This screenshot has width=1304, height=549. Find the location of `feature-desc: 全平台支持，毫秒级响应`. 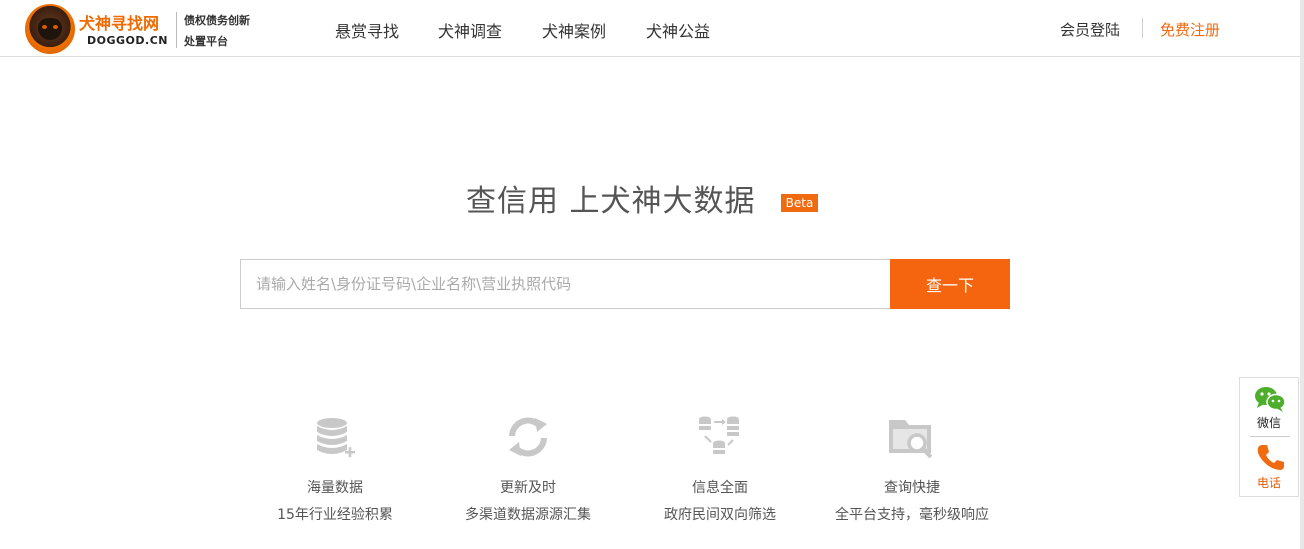

feature-desc: 全平台支持，毫秒级响应 is located at coordinates (912, 515).